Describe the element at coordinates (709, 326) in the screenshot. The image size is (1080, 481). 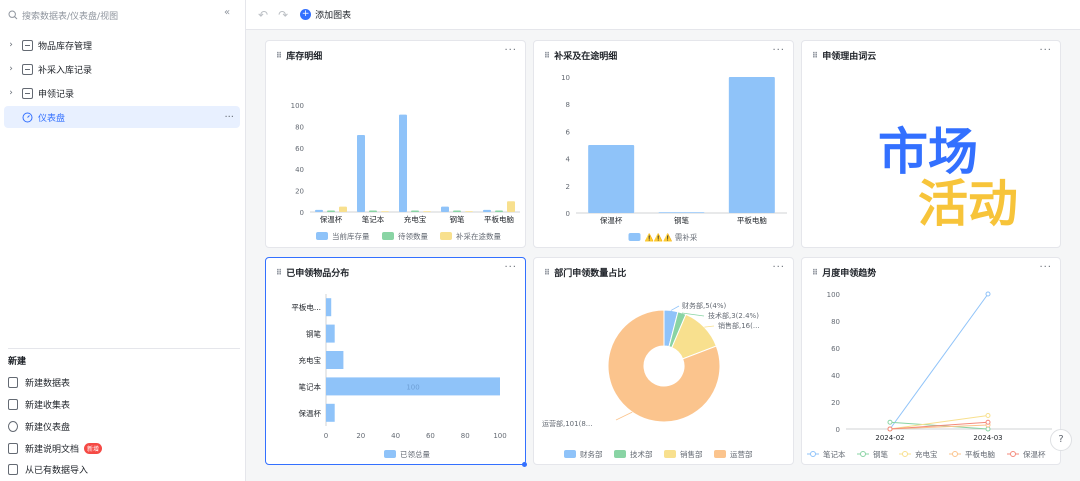
I see `label-leader` at that location.